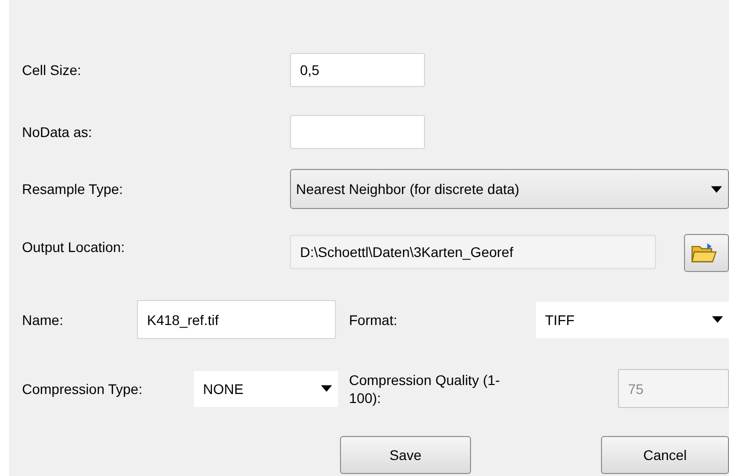  I want to click on field-label: Cell Size:, so click(52, 70).